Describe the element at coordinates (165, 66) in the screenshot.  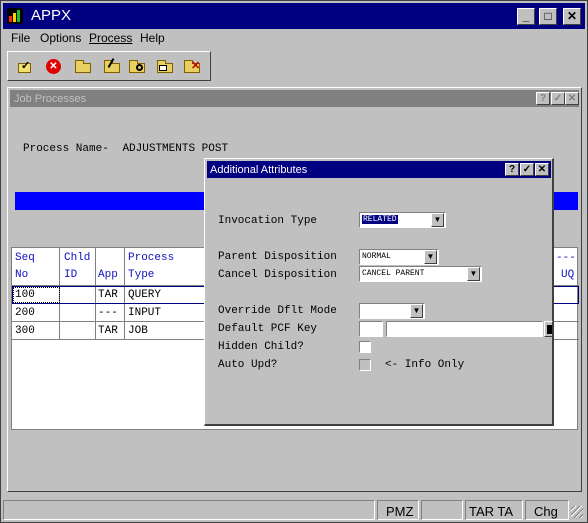
I see `copy-folder-icon` at that location.